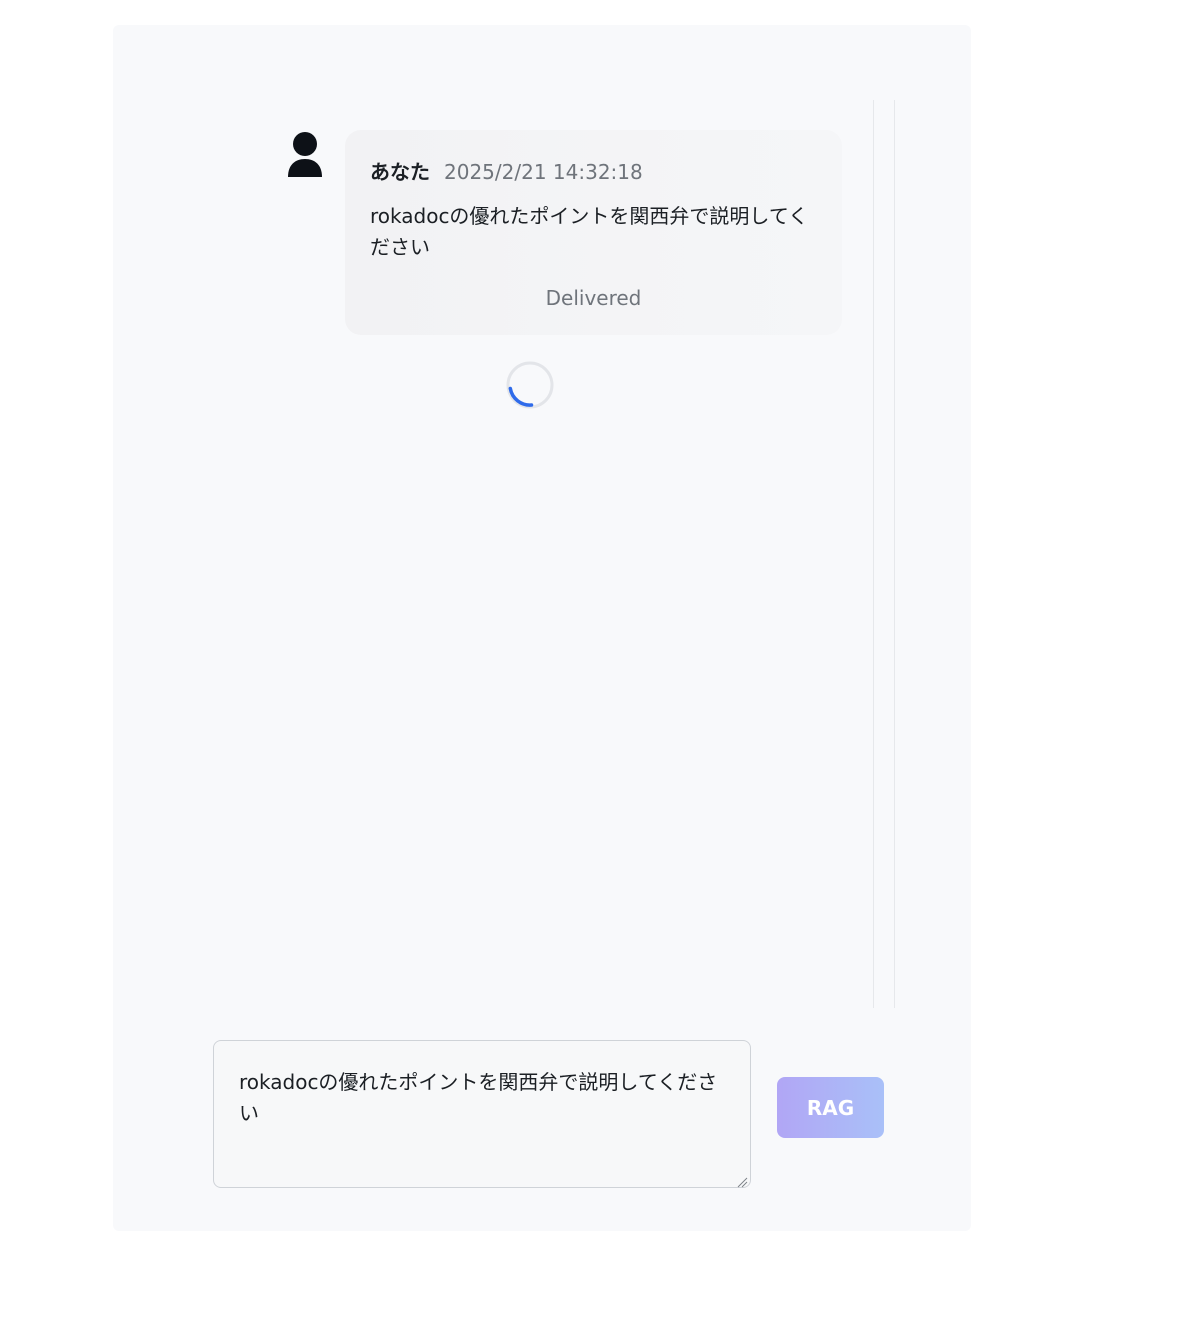 The image size is (1200, 1320). What do you see at coordinates (479, 1098) in the screenshot?
I see `message-input-value: rokadocの優れたポイントを関西弁で説明してください` at bounding box center [479, 1098].